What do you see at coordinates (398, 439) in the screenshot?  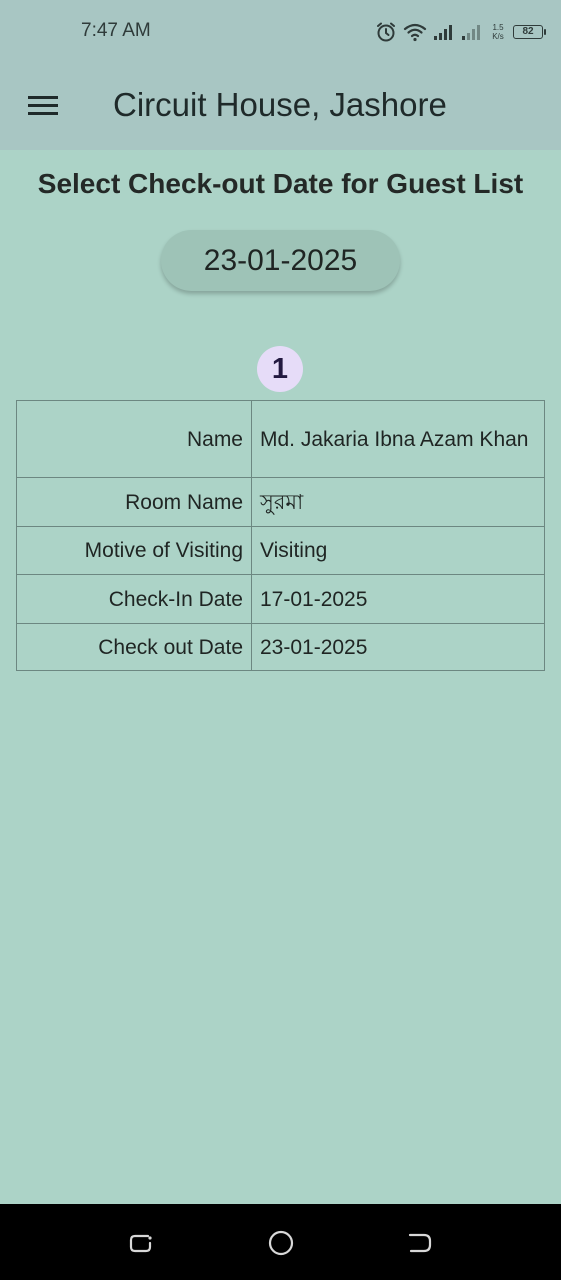 I see `name-value: Md. Jakaria Ibna Azam Khan` at bounding box center [398, 439].